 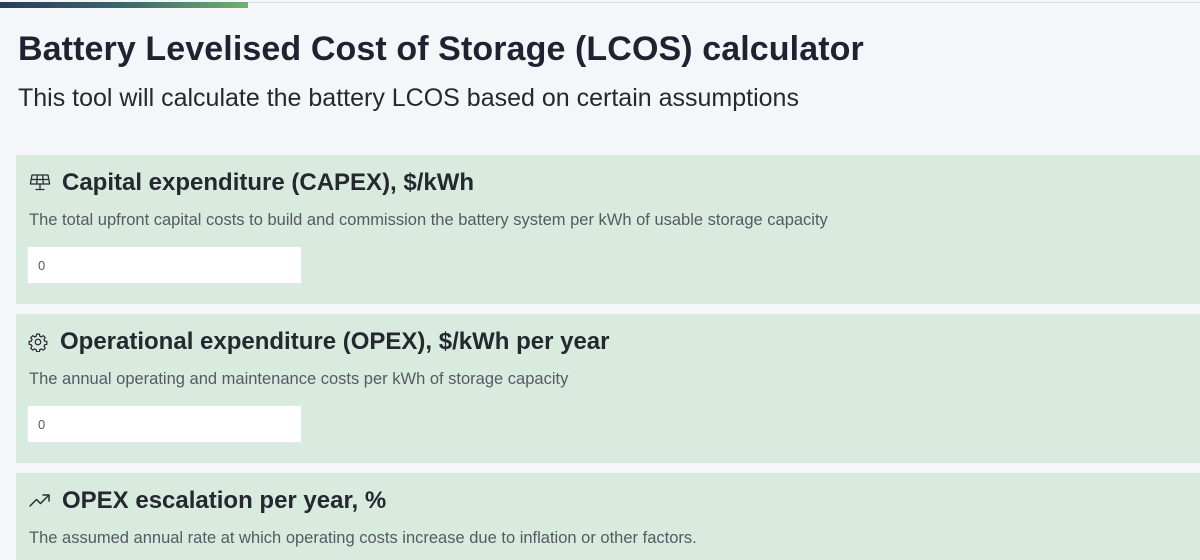 I want to click on capex-title: Capital expenditure (CAPEX), $/kWh, so click(x=268, y=182).